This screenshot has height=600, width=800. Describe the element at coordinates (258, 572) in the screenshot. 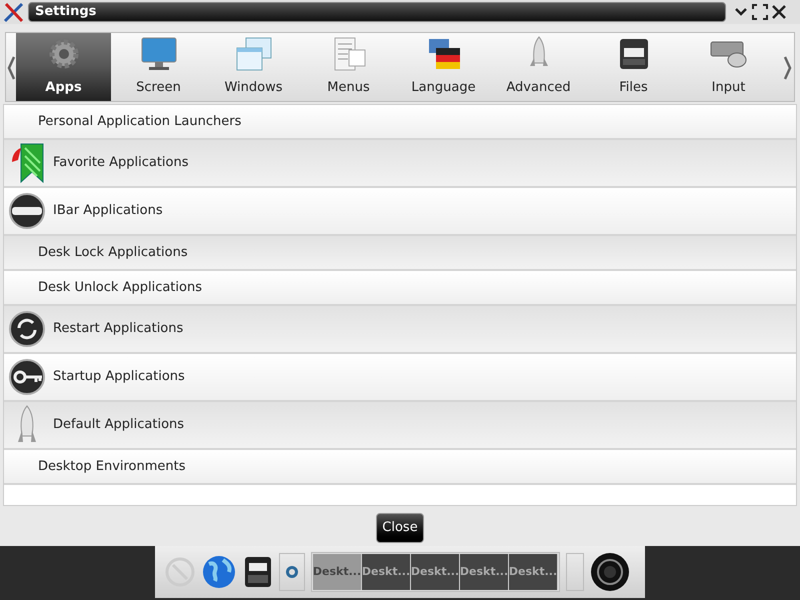

I see `file-cabinet-icon` at that location.